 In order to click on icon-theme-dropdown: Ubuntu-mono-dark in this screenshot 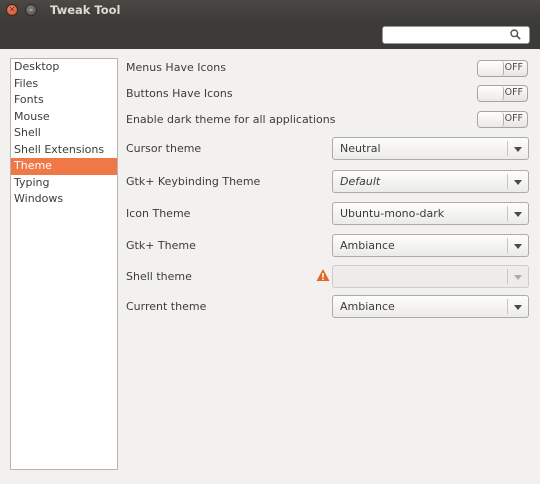, I will do `click(430, 213)`.